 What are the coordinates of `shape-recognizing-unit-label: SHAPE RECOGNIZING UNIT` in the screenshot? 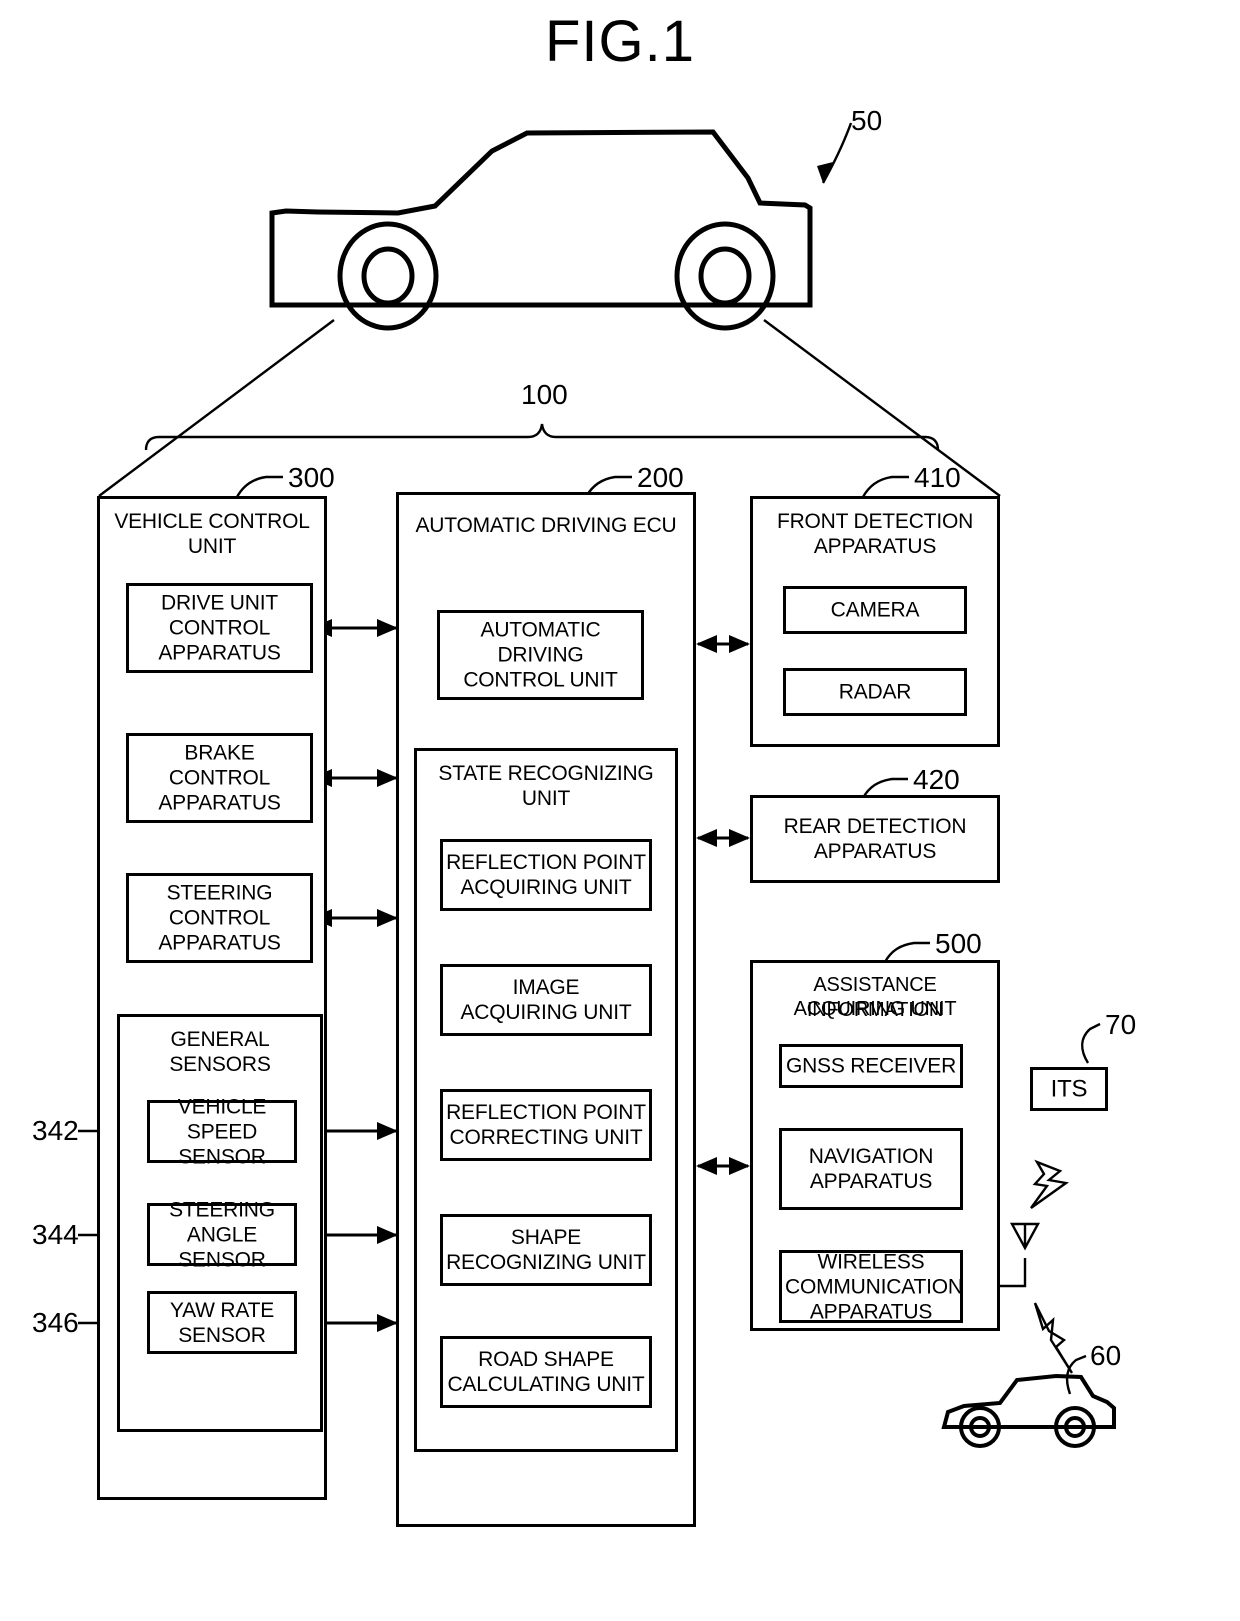 It's located at (546, 1250).